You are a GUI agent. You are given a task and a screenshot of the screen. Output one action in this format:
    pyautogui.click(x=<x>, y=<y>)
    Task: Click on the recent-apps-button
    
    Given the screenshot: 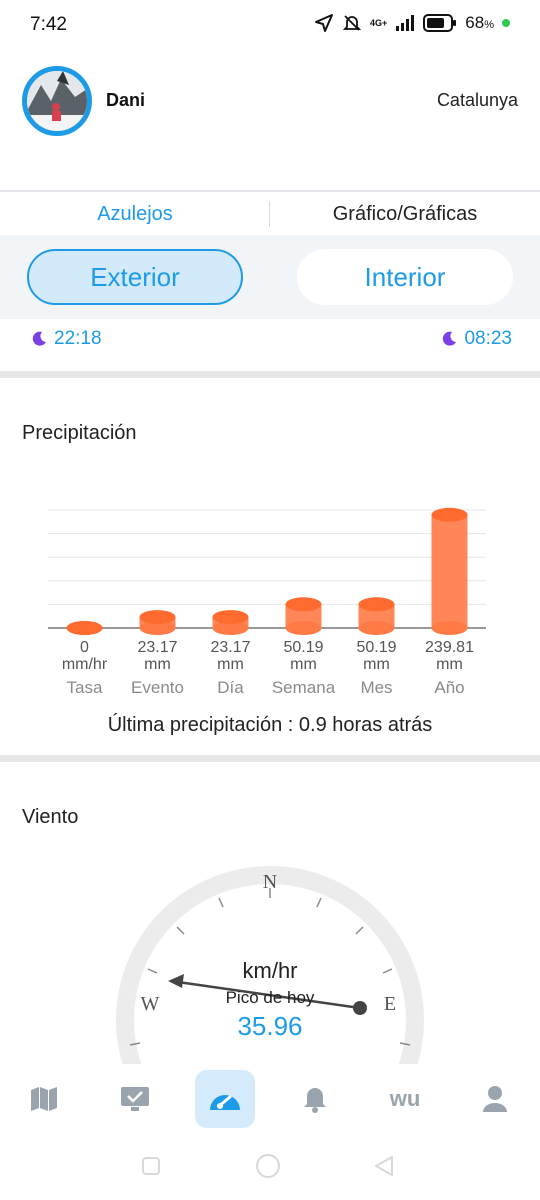 What is the action you would take?
    pyautogui.click(x=151, y=1166)
    